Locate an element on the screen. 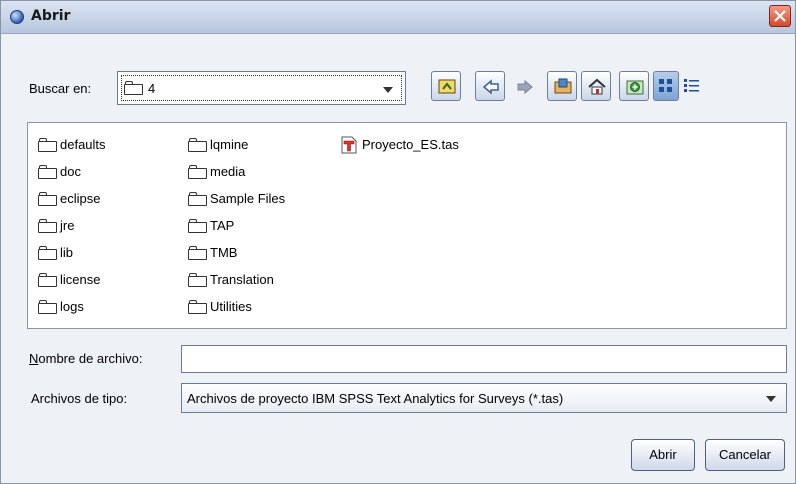 This screenshot has height=484, width=796. desktop-button is located at coordinates (562, 86).